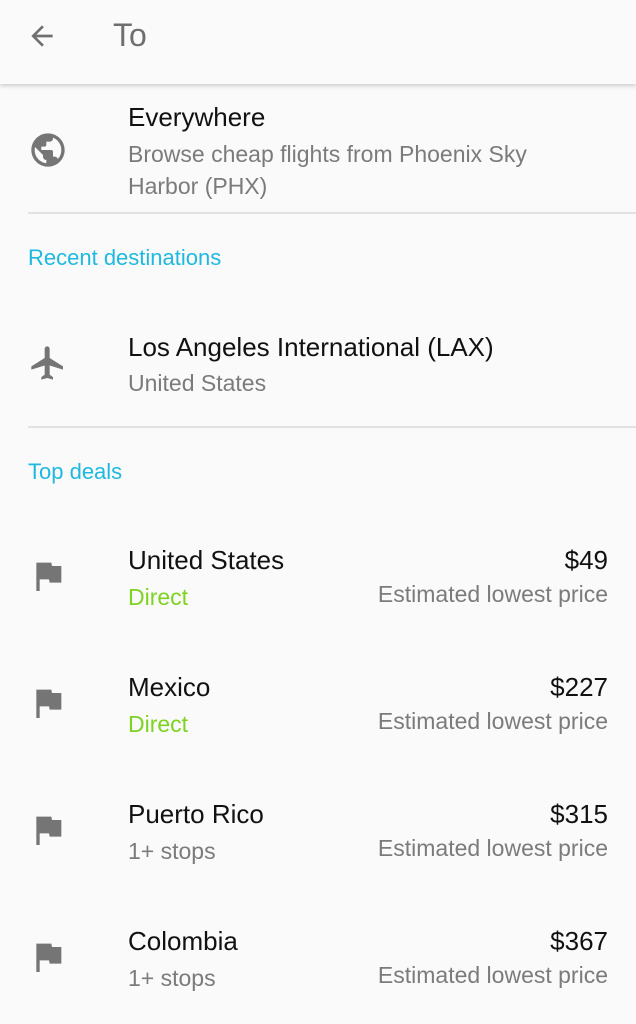 This screenshot has height=1024, width=636. Describe the element at coordinates (197, 383) in the screenshot. I see `recent-item-subtitle: United States` at that location.